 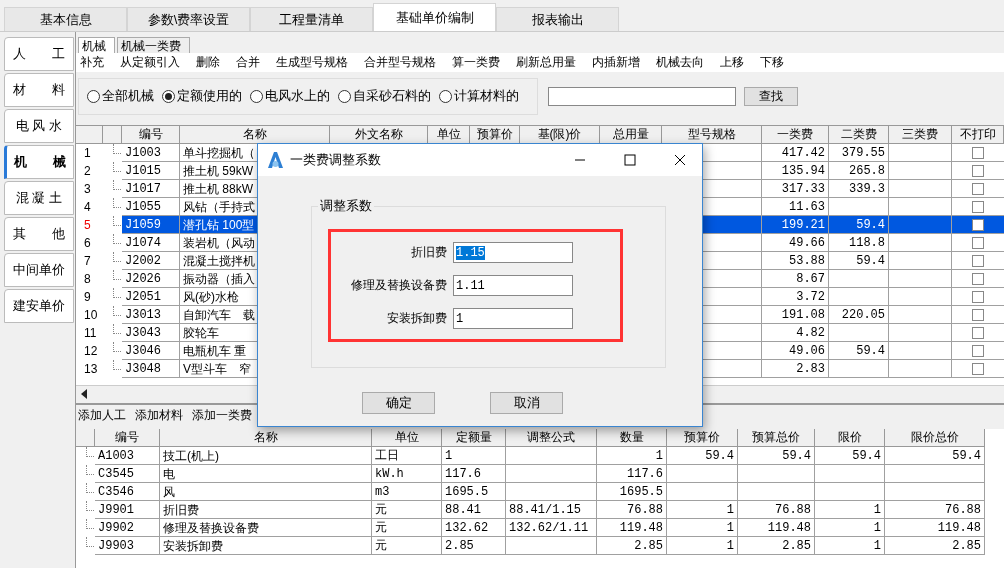 What do you see at coordinates (776, 438) in the screenshot?
I see `column-header: 预算总价` at bounding box center [776, 438].